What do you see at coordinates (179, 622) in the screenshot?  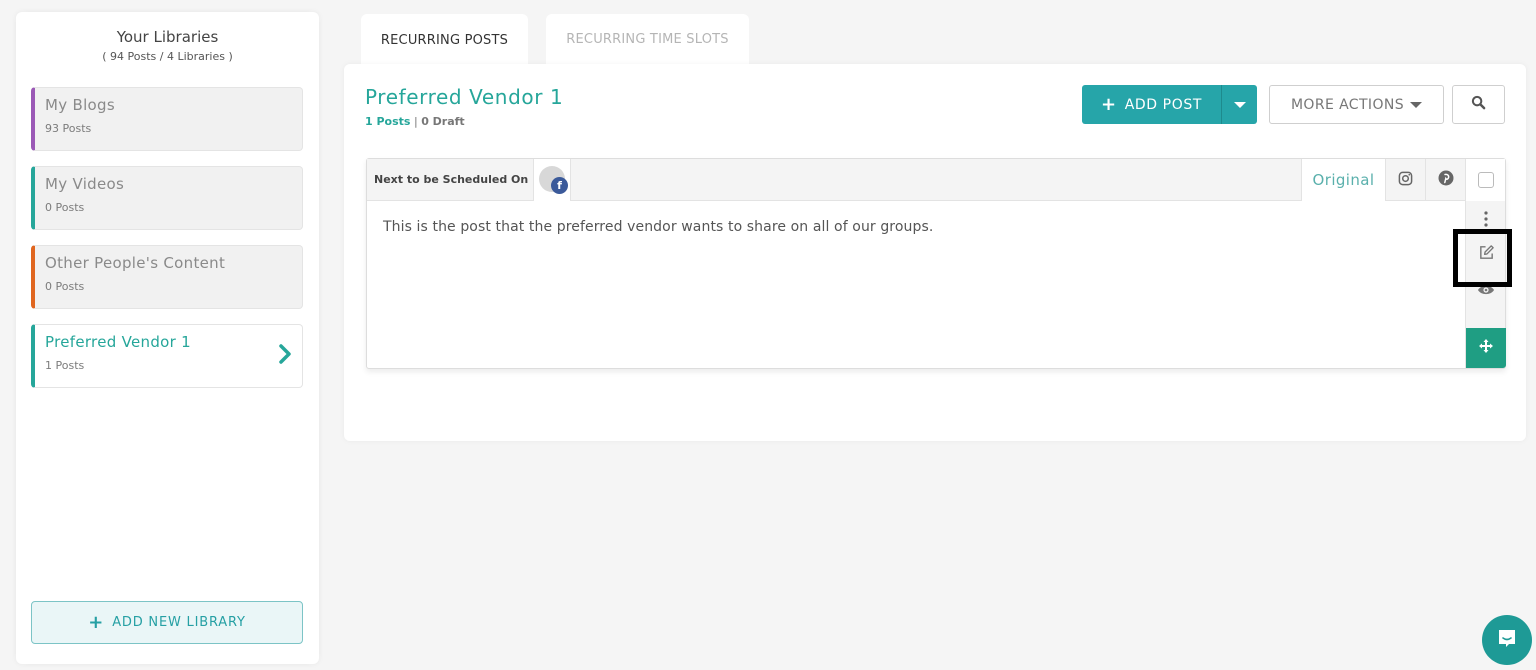 I see `add-new-library-label: ADD NEW LIBRARY` at bounding box center [179, 622].